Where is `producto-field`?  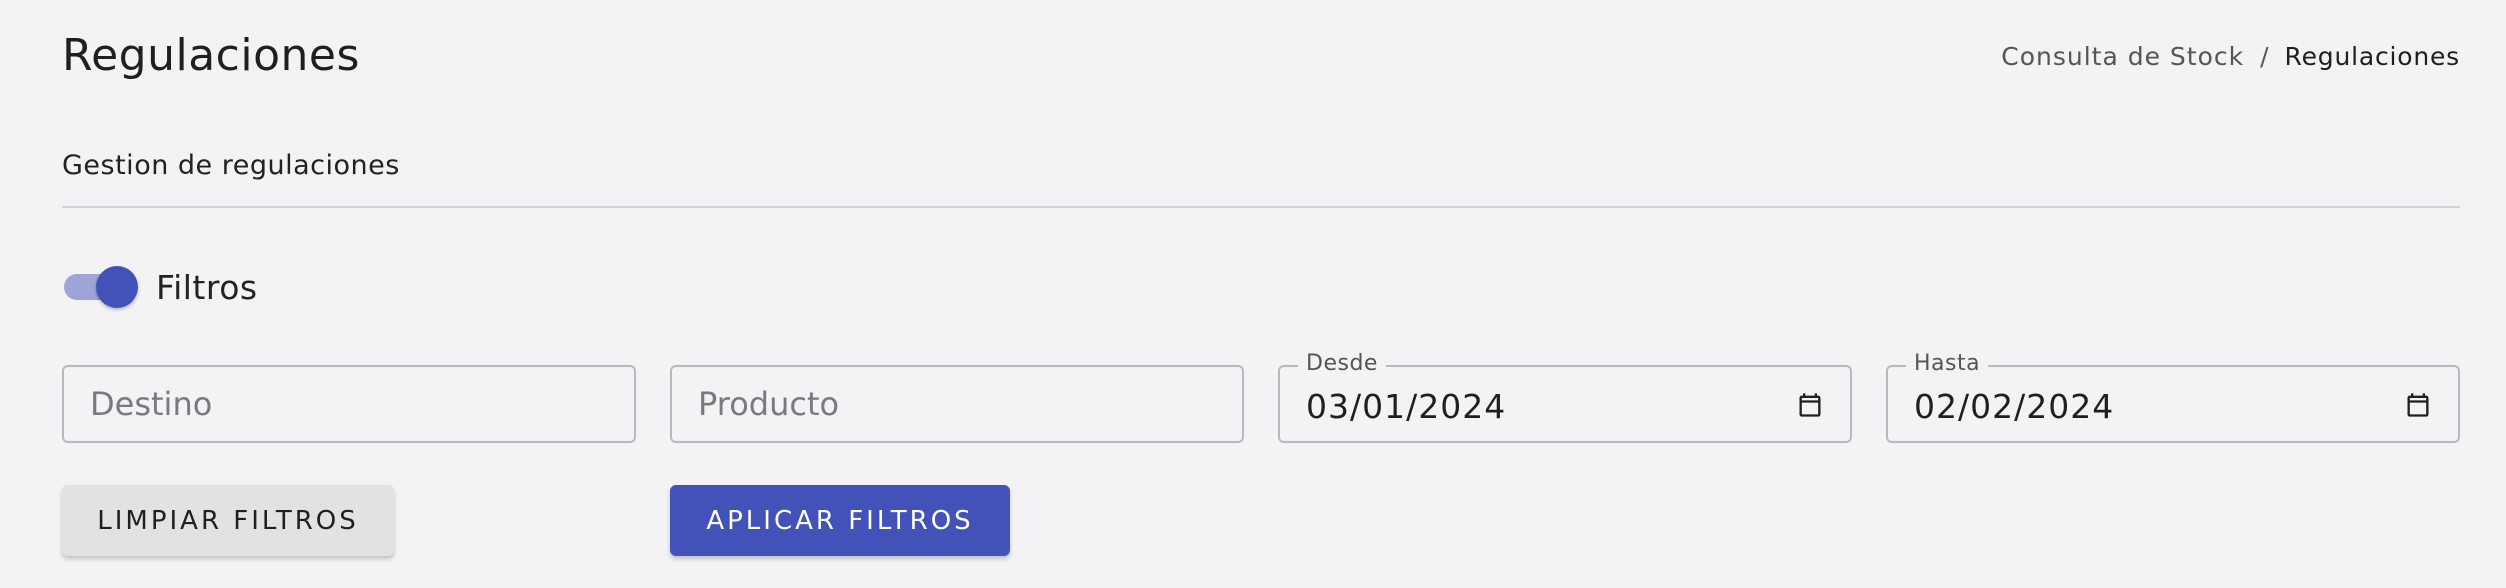
producto-field is located at coordinates (957, 404).